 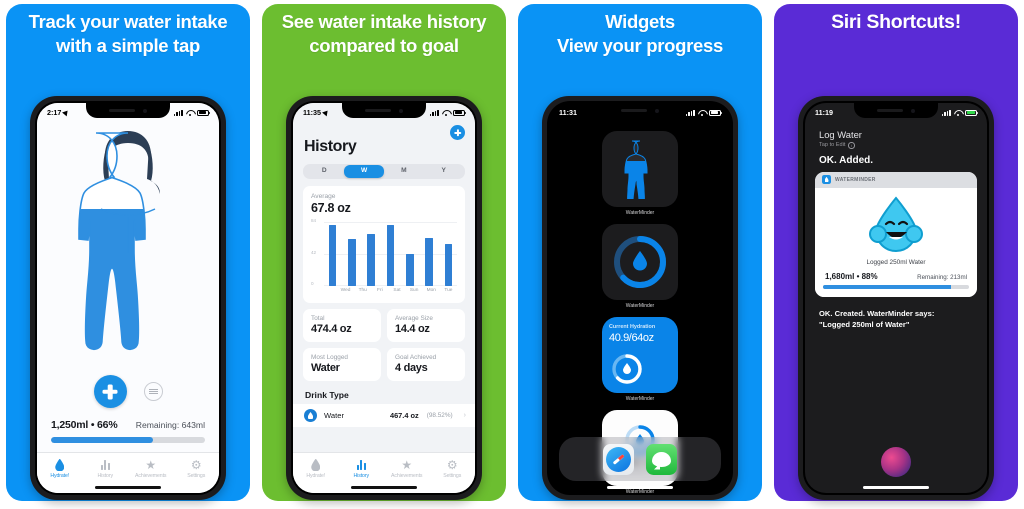 What do you see at coordinates (106, 464) in the screenshot?
I see `bar-chart-icon` at bounding box center [106, 464].